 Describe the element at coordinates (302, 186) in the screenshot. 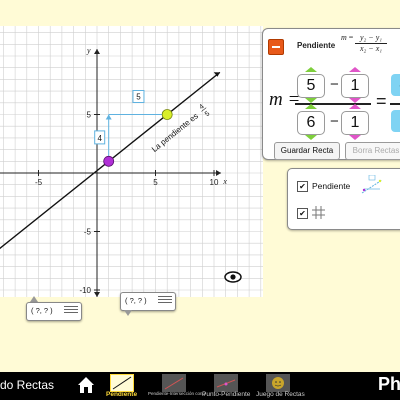

I see `slope-checkbox: ✔` at that location.